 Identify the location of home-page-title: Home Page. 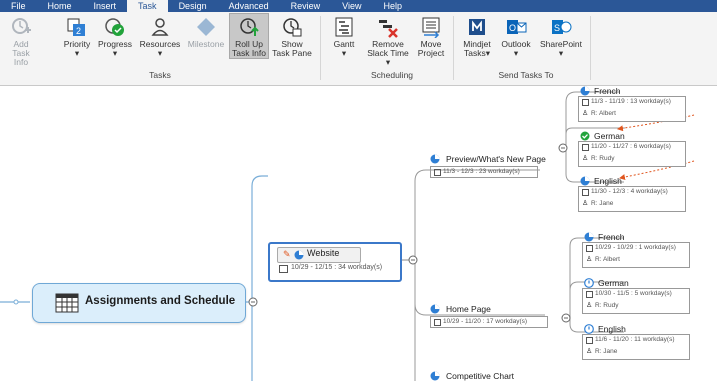
(468, 309).